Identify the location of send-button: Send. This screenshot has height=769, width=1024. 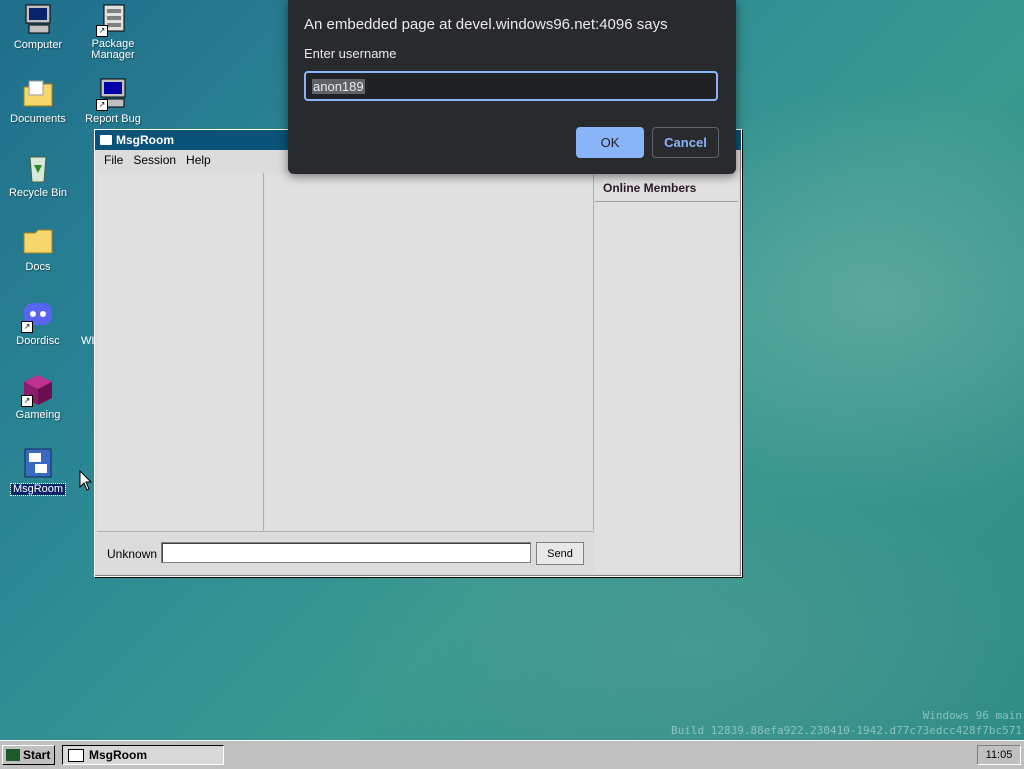
(560, 553).